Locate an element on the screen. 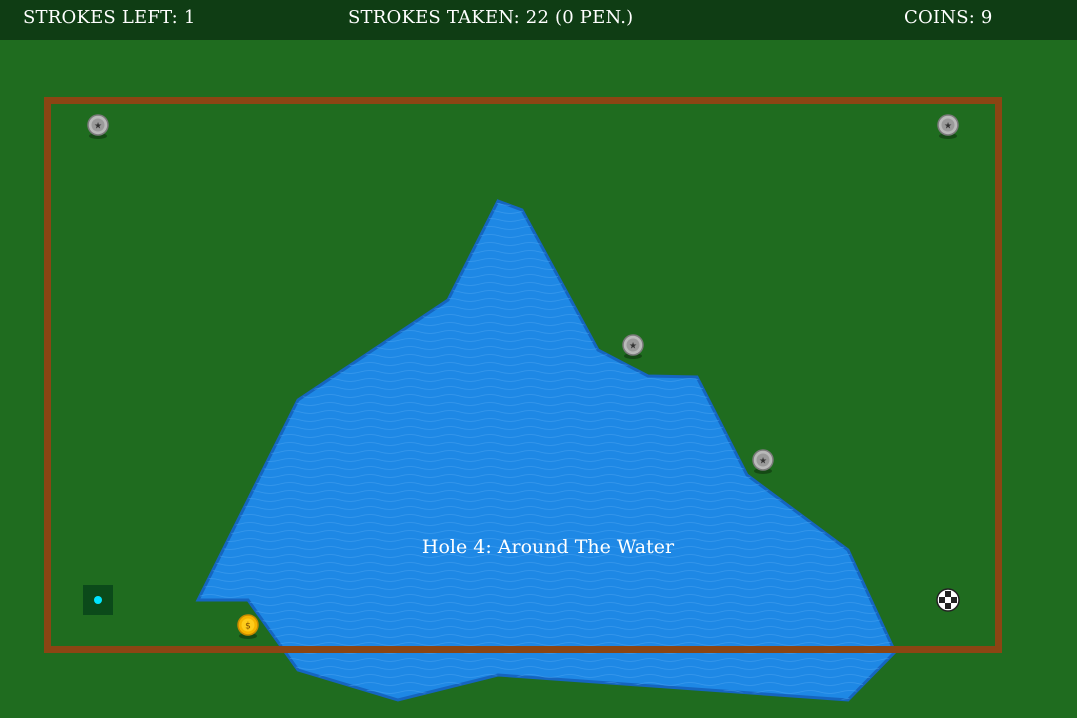  tee-box is located at coordinates (98, 600).